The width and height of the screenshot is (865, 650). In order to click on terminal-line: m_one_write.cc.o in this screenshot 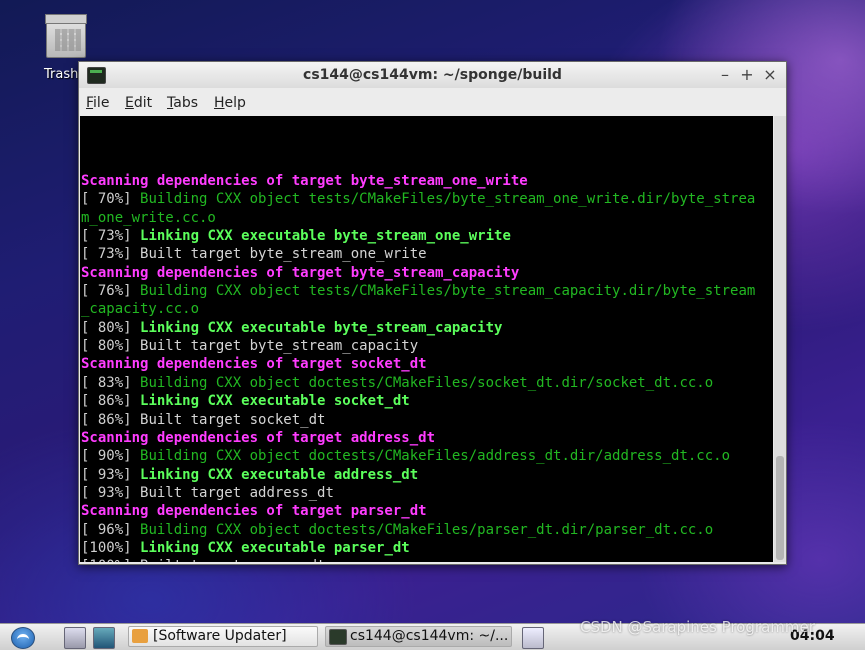, I will do `click(418, 218)`.